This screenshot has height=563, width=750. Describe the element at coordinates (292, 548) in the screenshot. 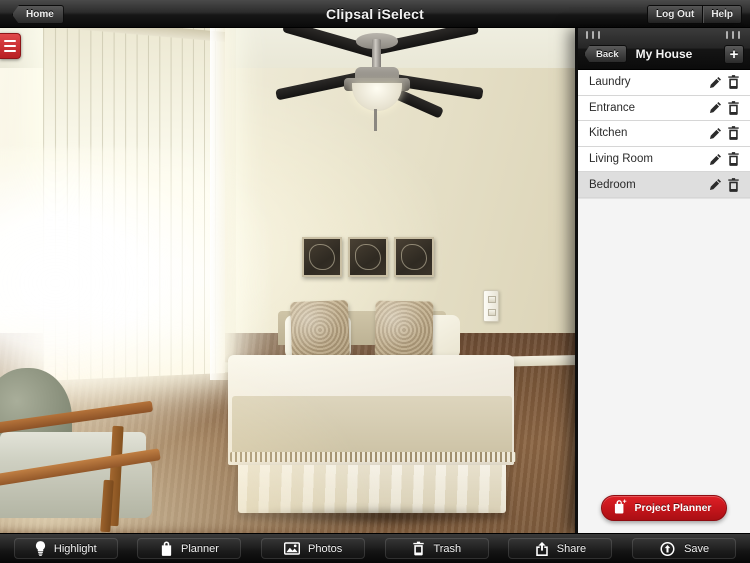

I see `photo-icon` at that location.